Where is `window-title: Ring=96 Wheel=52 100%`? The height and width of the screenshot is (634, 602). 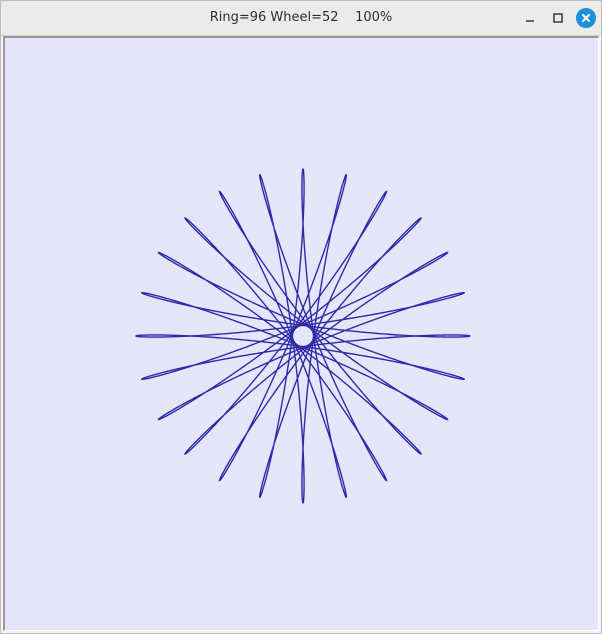 window-title: Ring=96 Wheel=52 100% is located at coordinates (301, 17).